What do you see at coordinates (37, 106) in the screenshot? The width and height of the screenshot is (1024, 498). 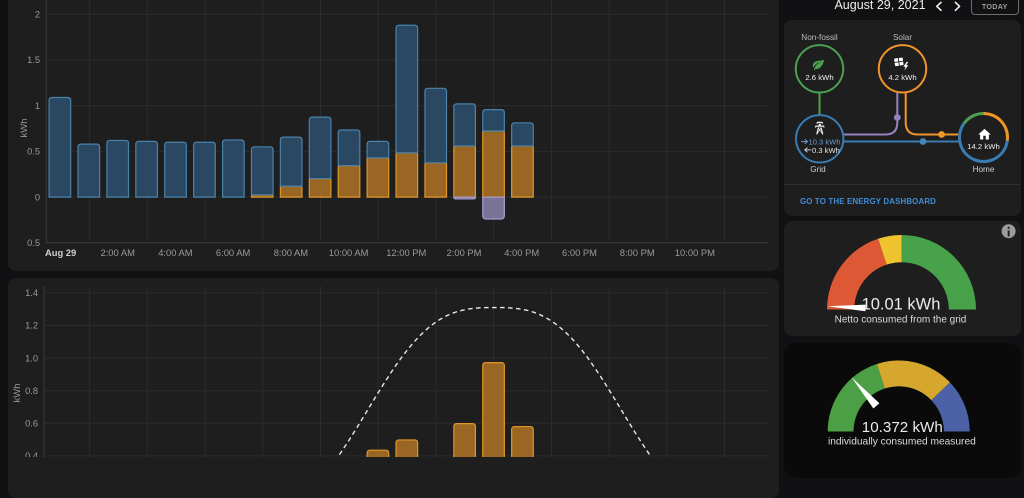 I see `svg-text: 1` at bounding box center [37, 106].